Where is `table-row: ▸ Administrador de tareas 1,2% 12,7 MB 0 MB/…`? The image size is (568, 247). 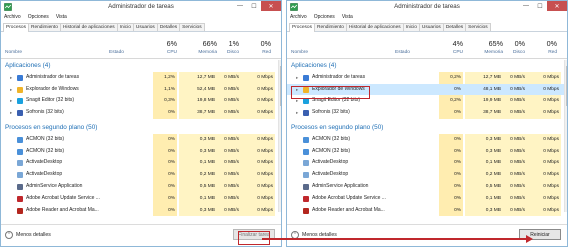 table-row: ▸ Administrador de tareas 1,2% 12,7 MB 0 MB/… is located at coordinates (141, 77).